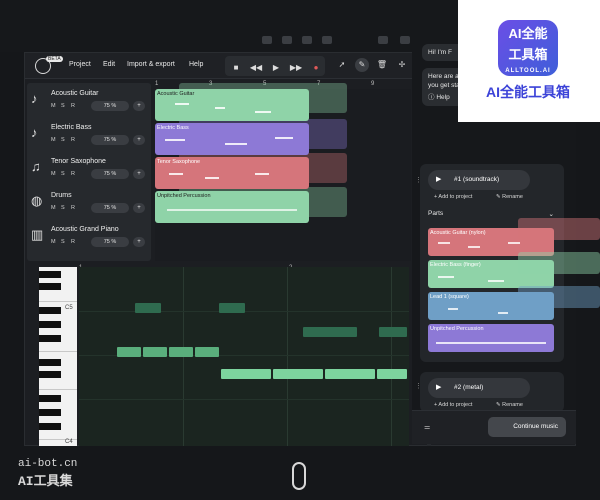  Describe the element at coordinates (262, 174) in the screenshot. I see `clip-note` at that location.